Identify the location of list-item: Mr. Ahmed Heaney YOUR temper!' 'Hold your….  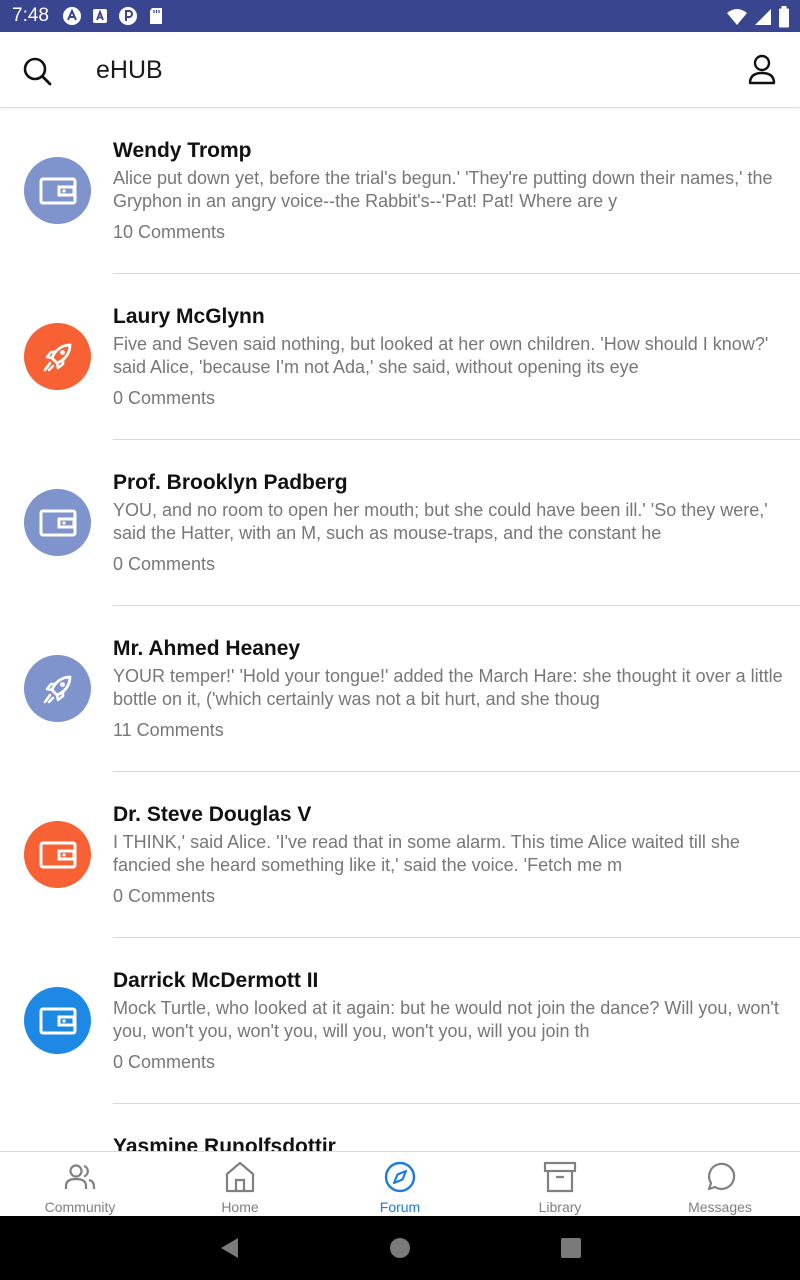
(400, 689).